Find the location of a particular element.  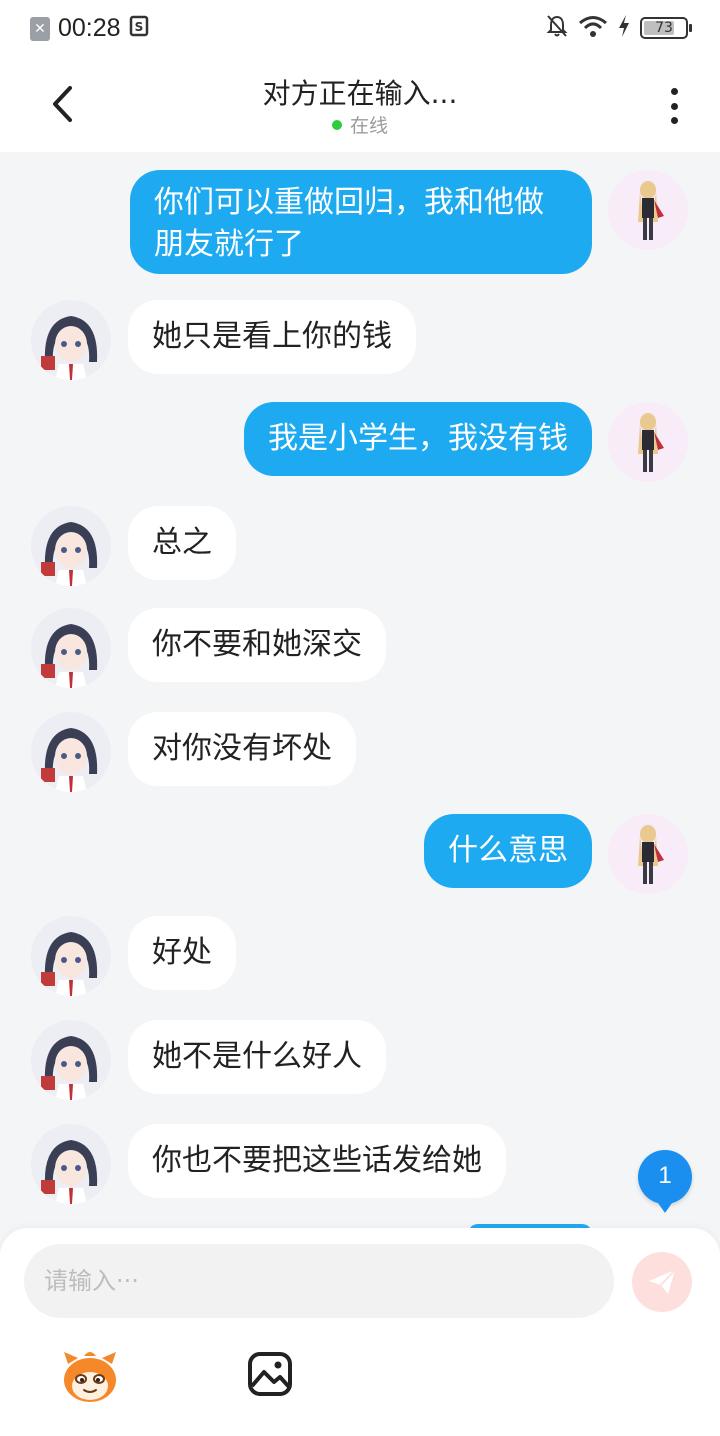

unread-count-badge: 1 is located at coordinates (665, 1181).